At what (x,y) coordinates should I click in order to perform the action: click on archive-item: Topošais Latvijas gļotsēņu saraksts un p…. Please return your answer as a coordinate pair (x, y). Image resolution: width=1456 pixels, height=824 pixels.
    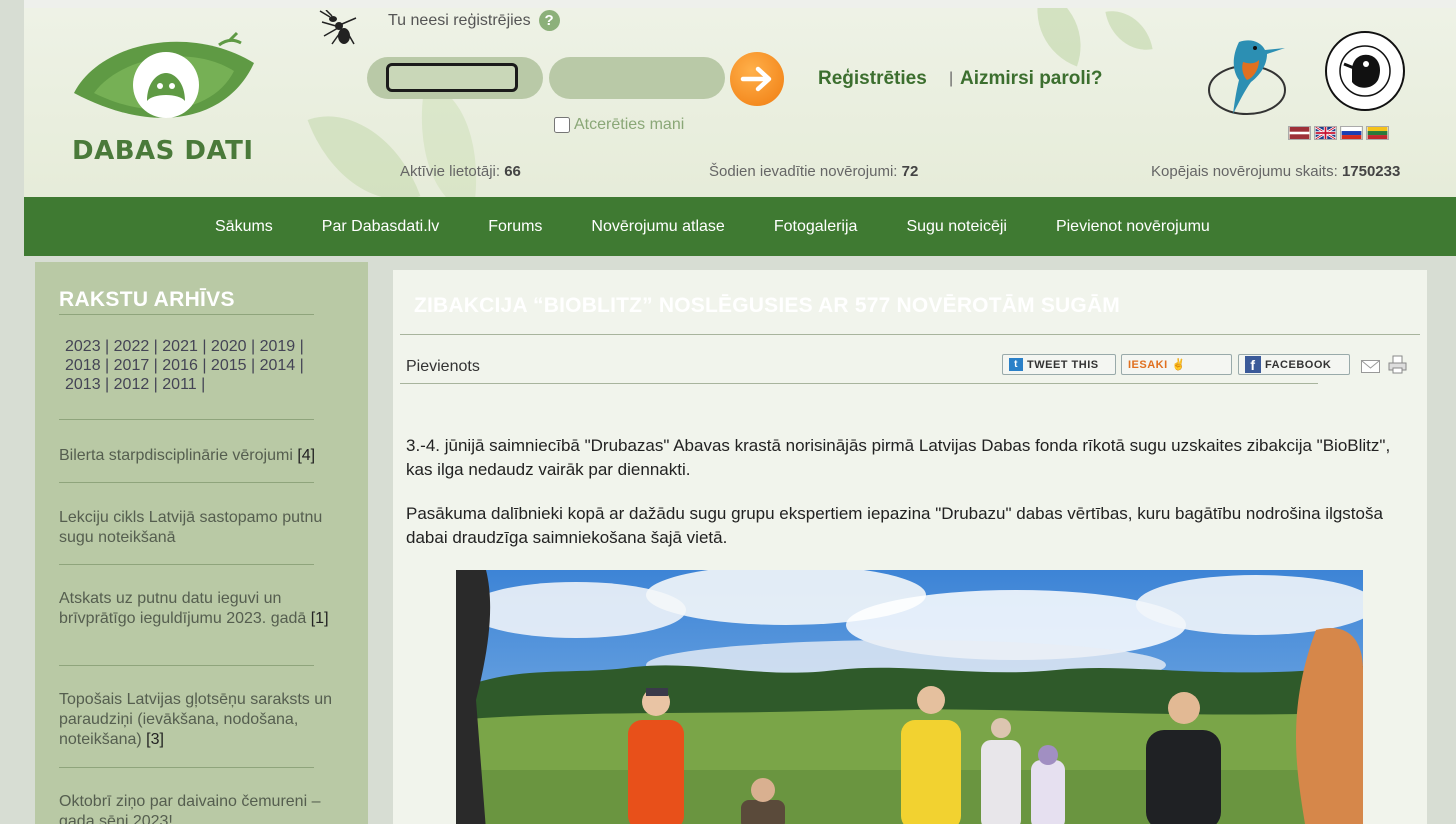
    Looking at the image, I should click on (199, 720).